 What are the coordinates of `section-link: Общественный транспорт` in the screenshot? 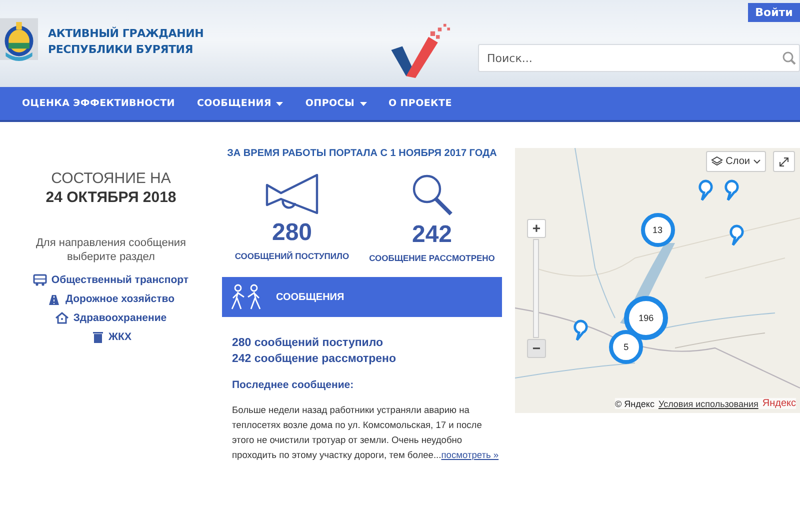 It's located at (111, 279).